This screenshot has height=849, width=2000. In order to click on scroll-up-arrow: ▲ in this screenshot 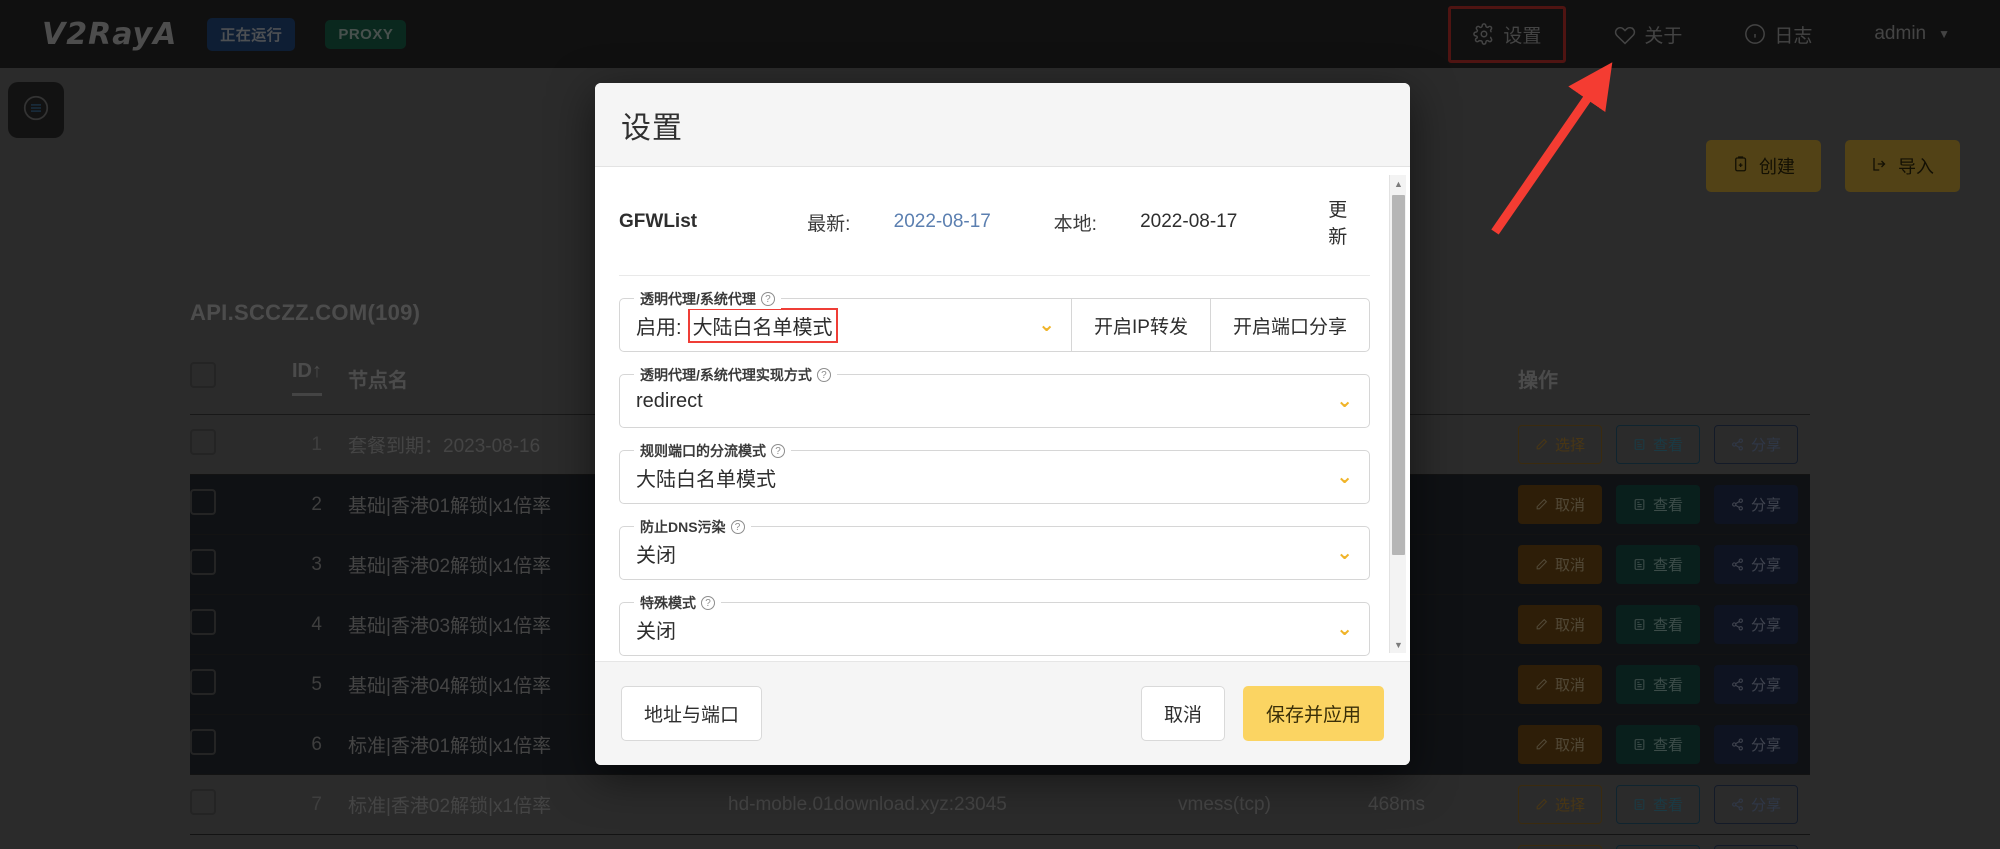, I will do `click(1398, 183)`.